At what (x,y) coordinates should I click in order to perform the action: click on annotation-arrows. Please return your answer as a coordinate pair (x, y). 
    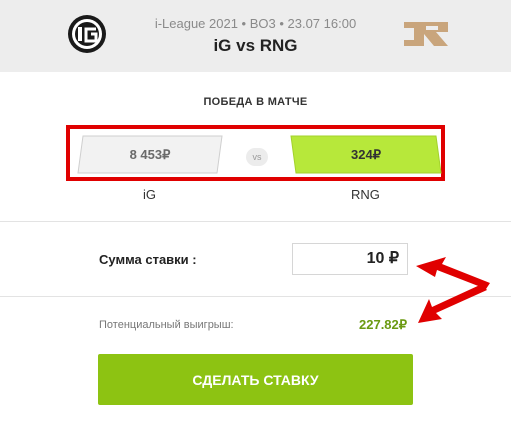
    Looking at the image, I should click on (453, 290).